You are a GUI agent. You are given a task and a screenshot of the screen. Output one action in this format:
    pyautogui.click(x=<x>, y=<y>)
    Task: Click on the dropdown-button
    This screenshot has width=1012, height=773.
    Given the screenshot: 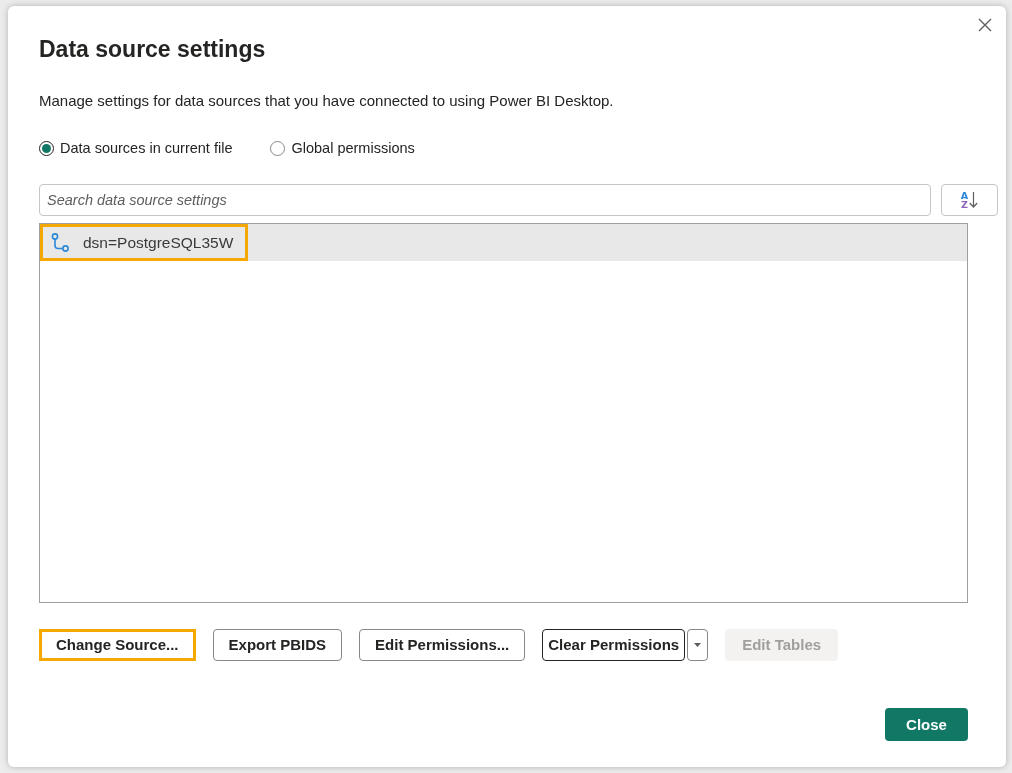 What is the action you would take?
    pyautogui.click(x=698, y=644)
    